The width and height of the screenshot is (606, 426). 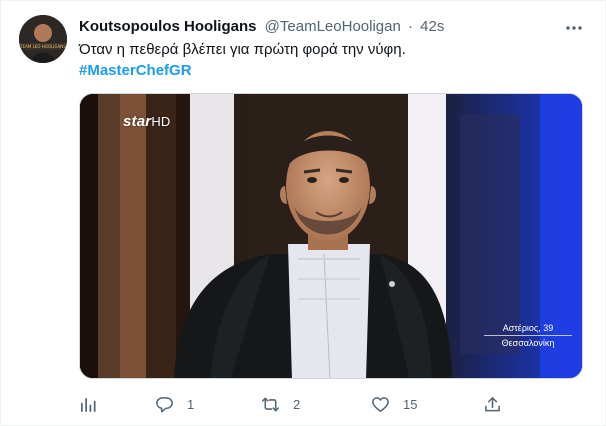 I want to click on caption-divider, so click(x=528, y=335).